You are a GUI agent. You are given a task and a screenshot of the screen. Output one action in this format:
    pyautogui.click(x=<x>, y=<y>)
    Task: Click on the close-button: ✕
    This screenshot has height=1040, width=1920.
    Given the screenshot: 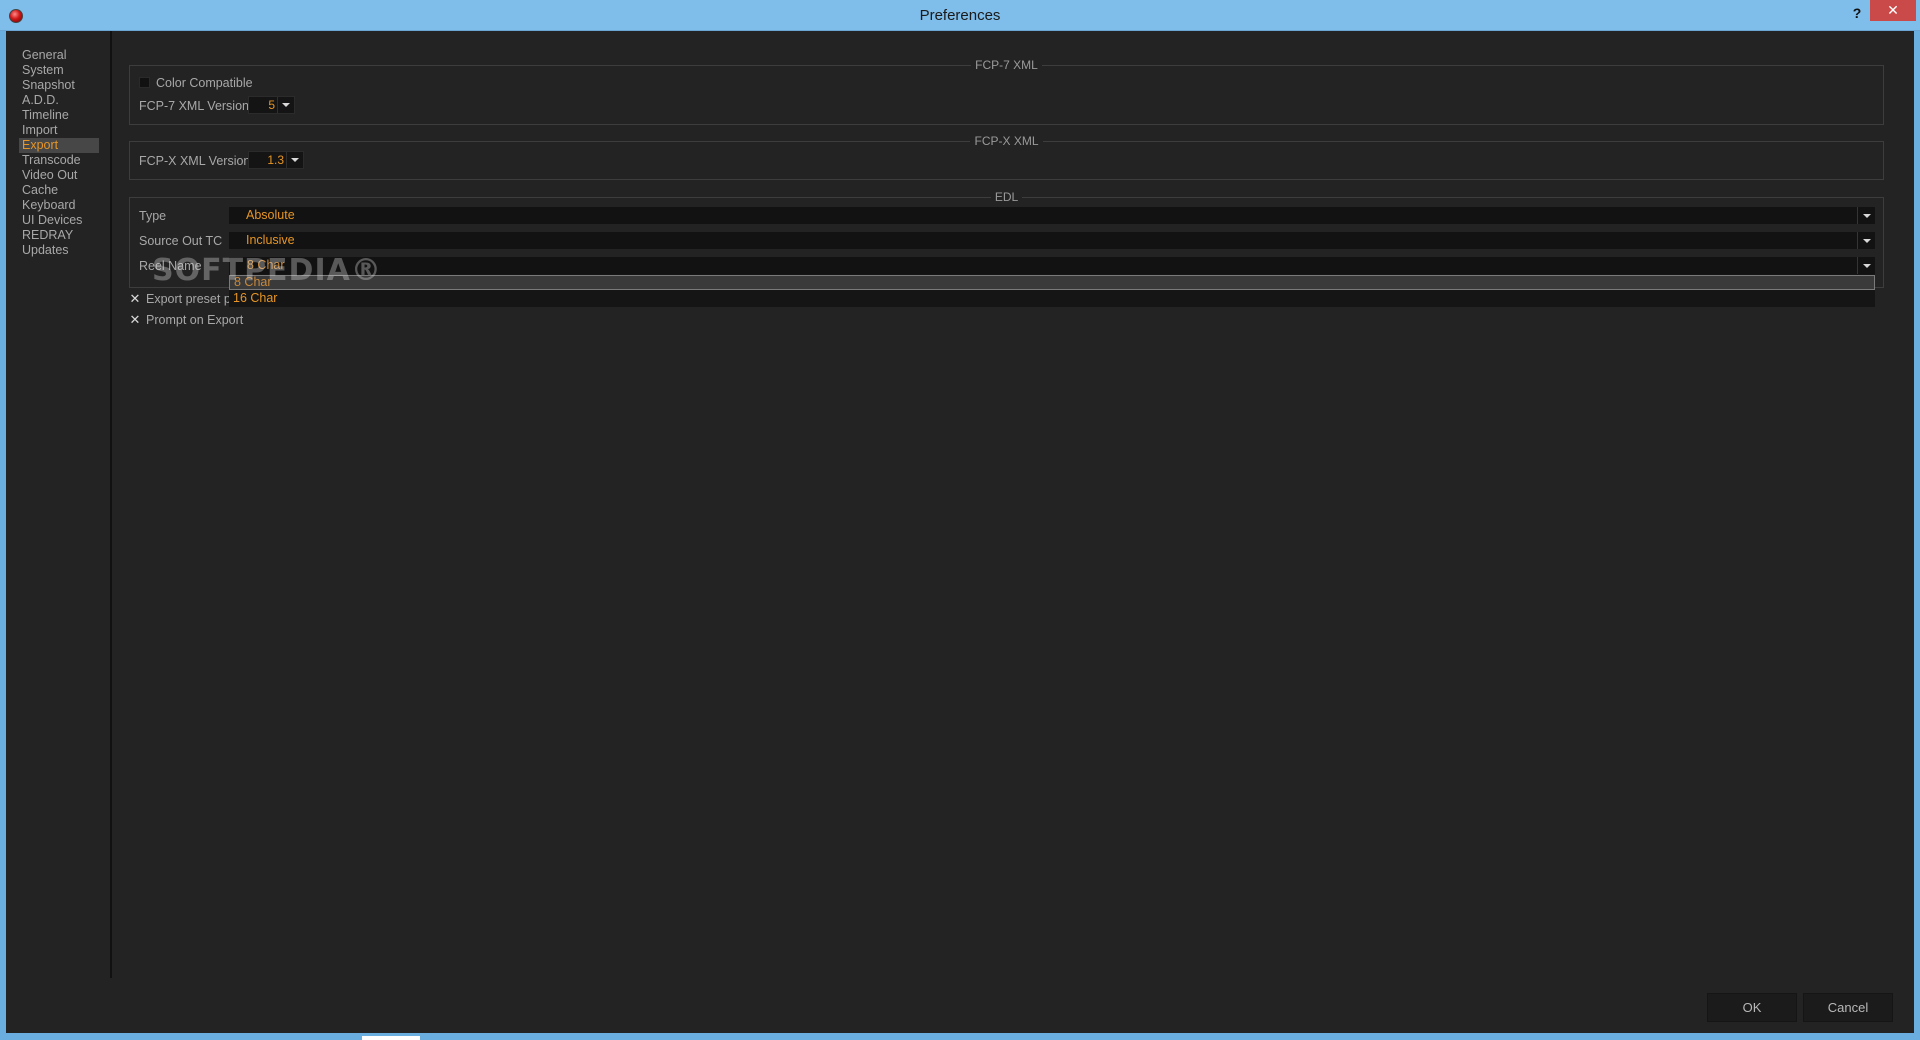 What is the action you would take?
    pyautogui.click(x=1893, y=10)
    